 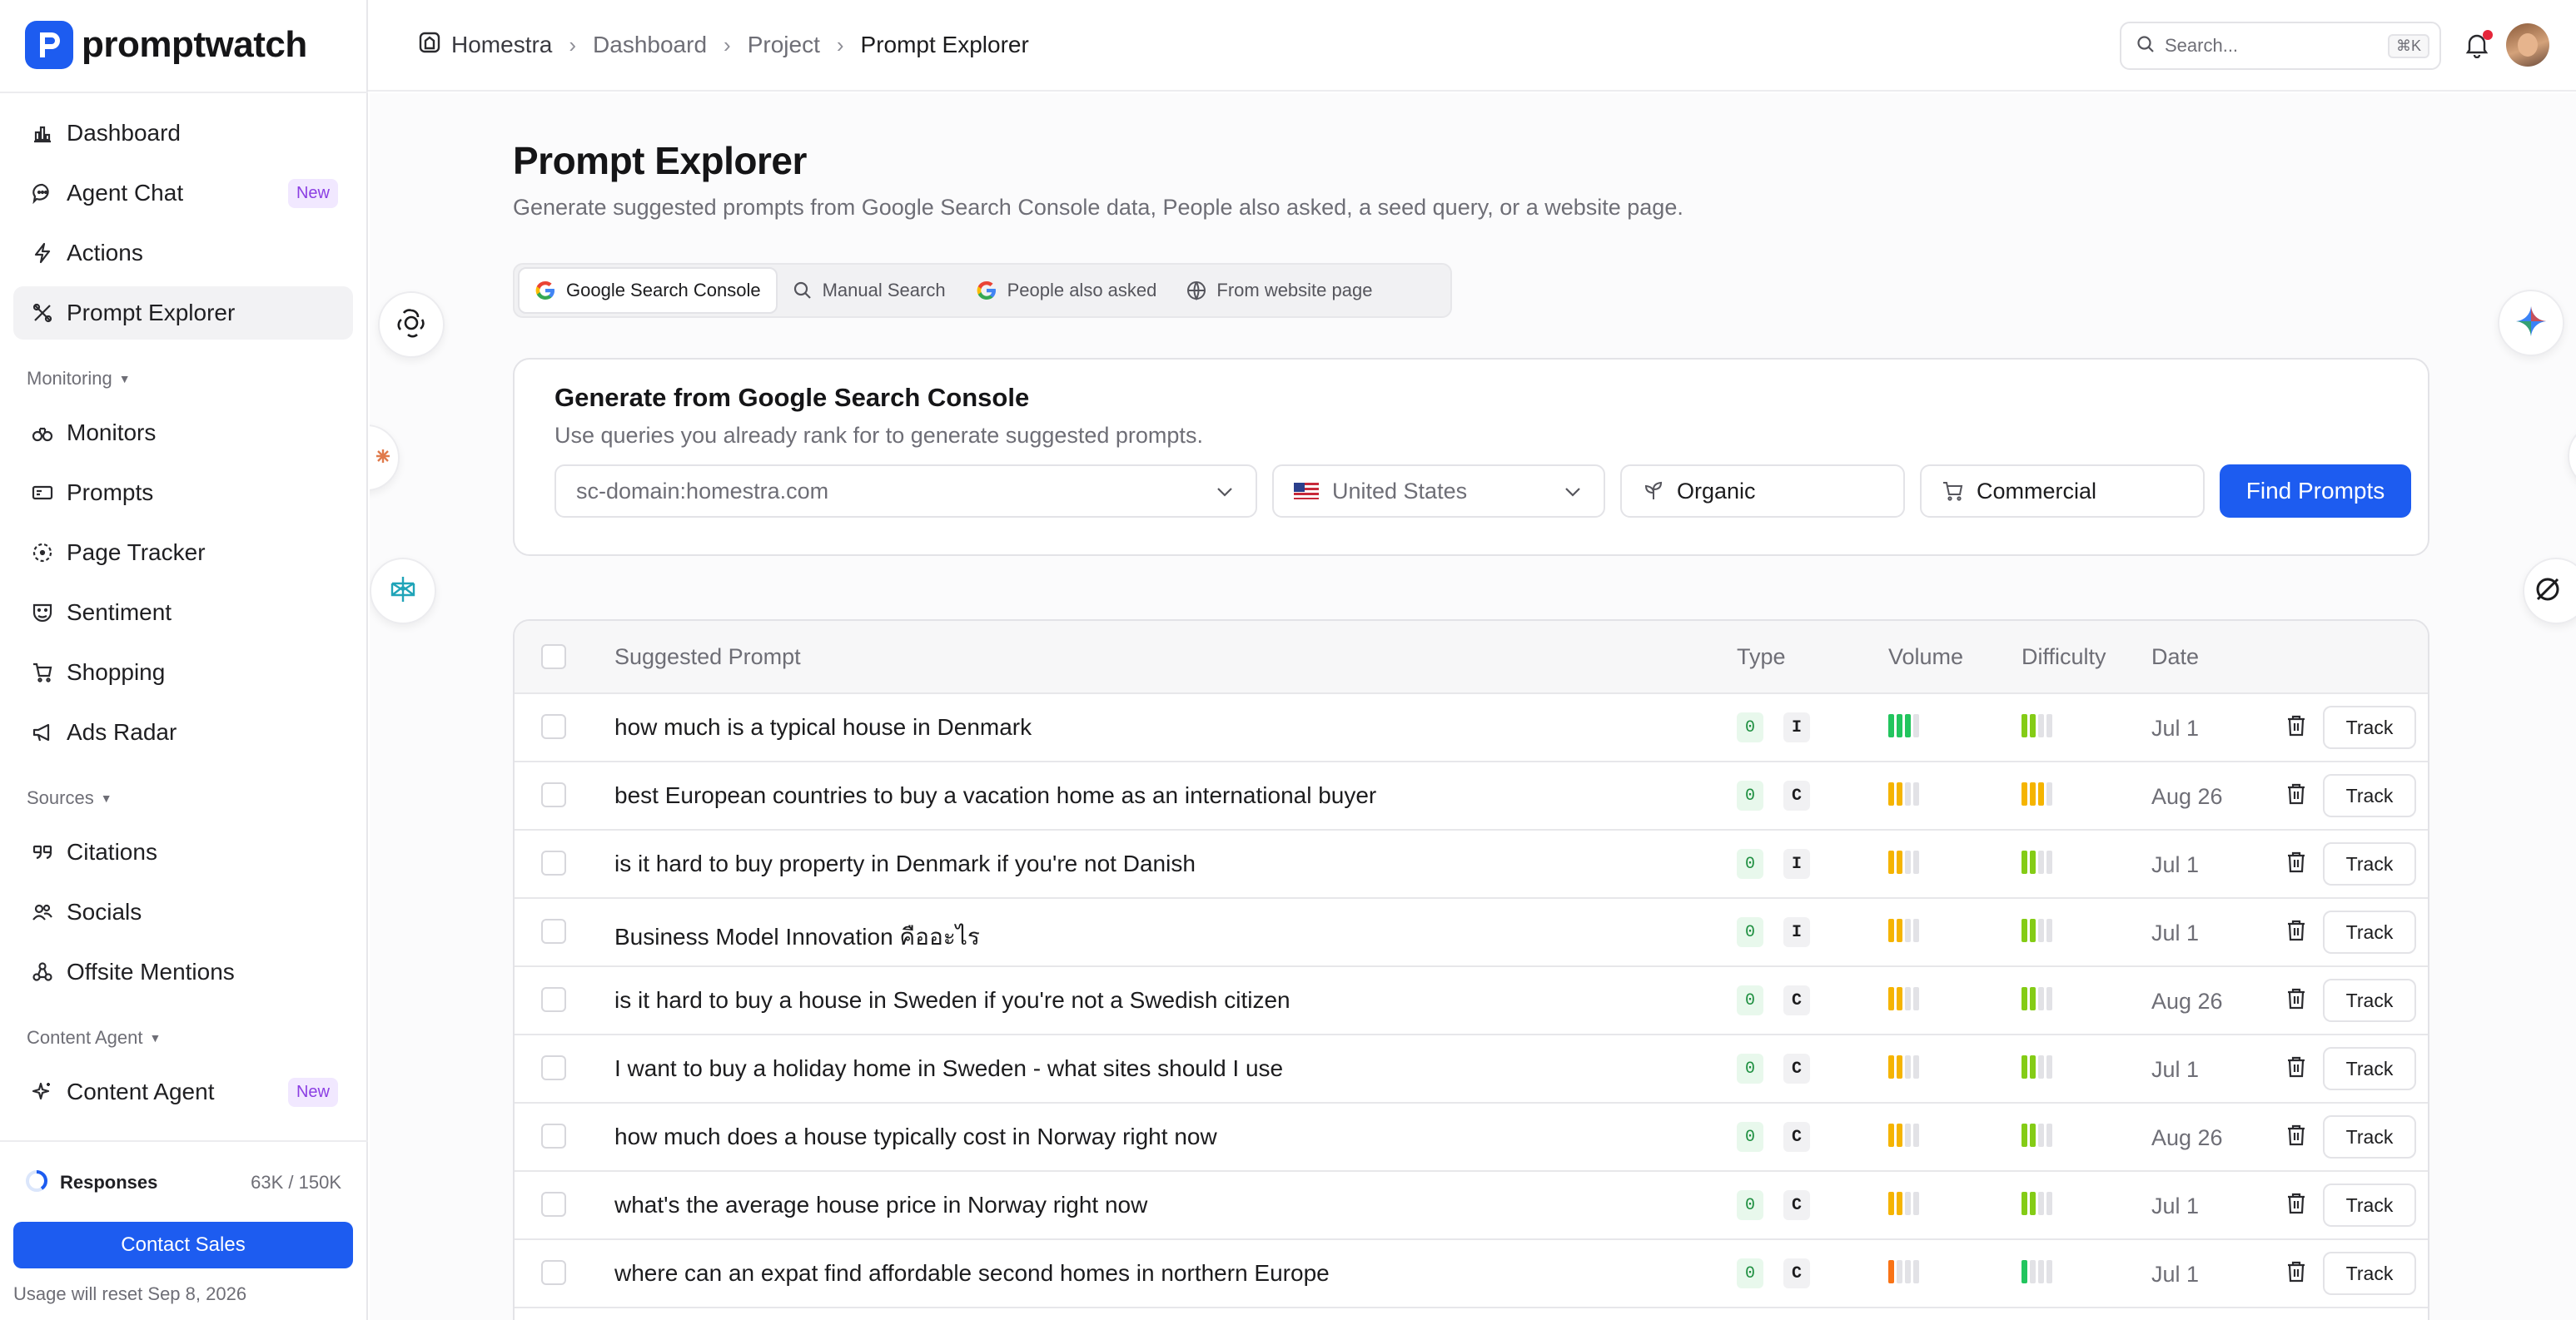 I want to click on claude-engine-button, so click(x=385, y=457).